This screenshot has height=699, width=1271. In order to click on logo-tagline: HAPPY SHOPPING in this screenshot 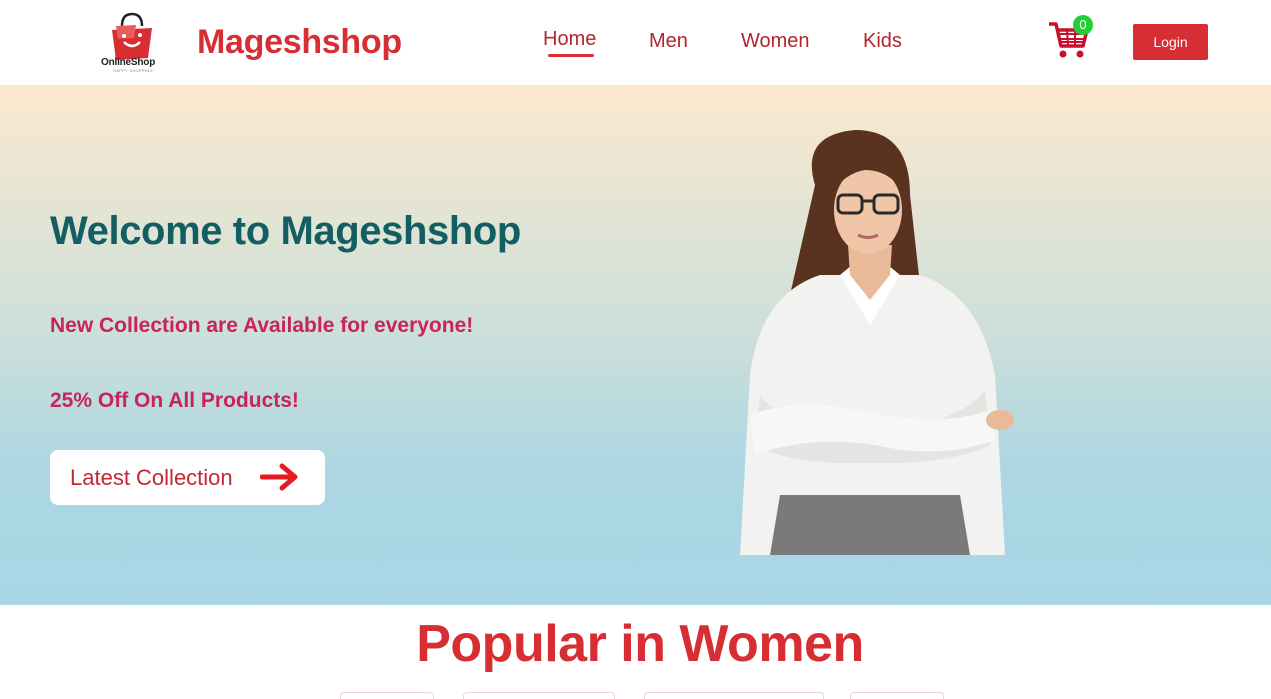, I will do `click(133, 70)`.